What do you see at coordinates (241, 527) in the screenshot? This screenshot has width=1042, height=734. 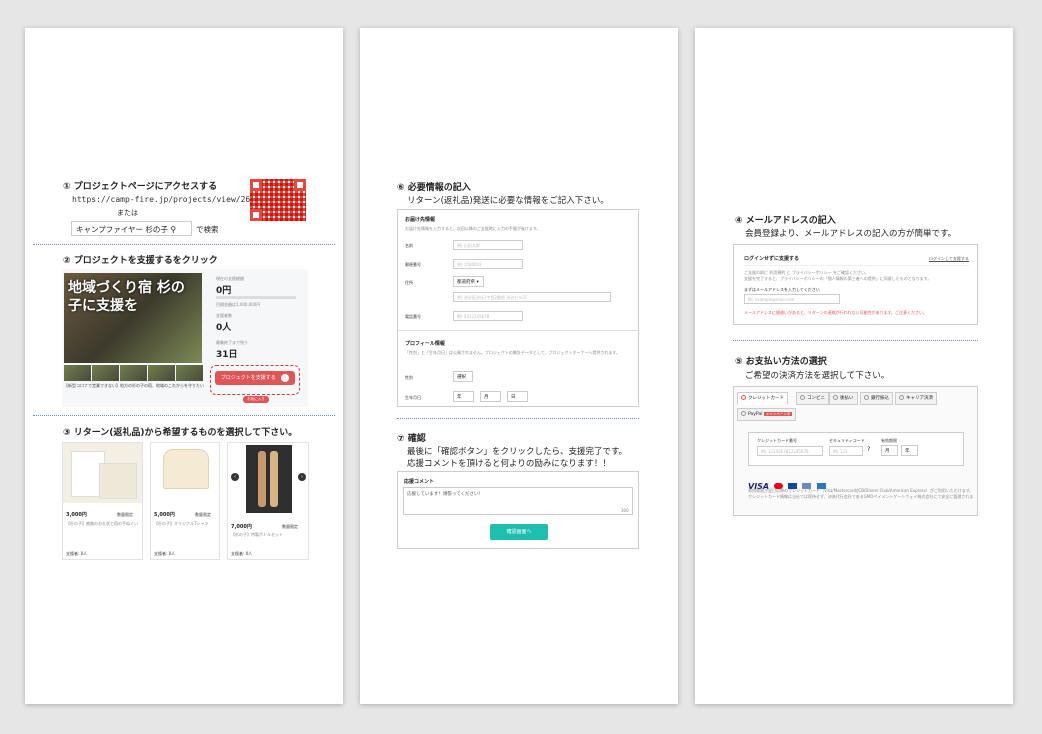 I see `reward-price-3: 7,000円` at bounding box center [241, 527].